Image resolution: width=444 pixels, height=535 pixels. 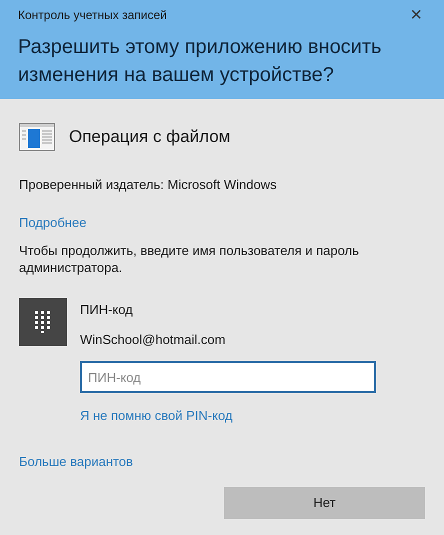 What do you see at coordinates (189, 259) in the screenshot?
I see `instruction-text: Чтобы продолжить, введите имя пользователя и пароль администратора.` at bounding box center [189, 259].